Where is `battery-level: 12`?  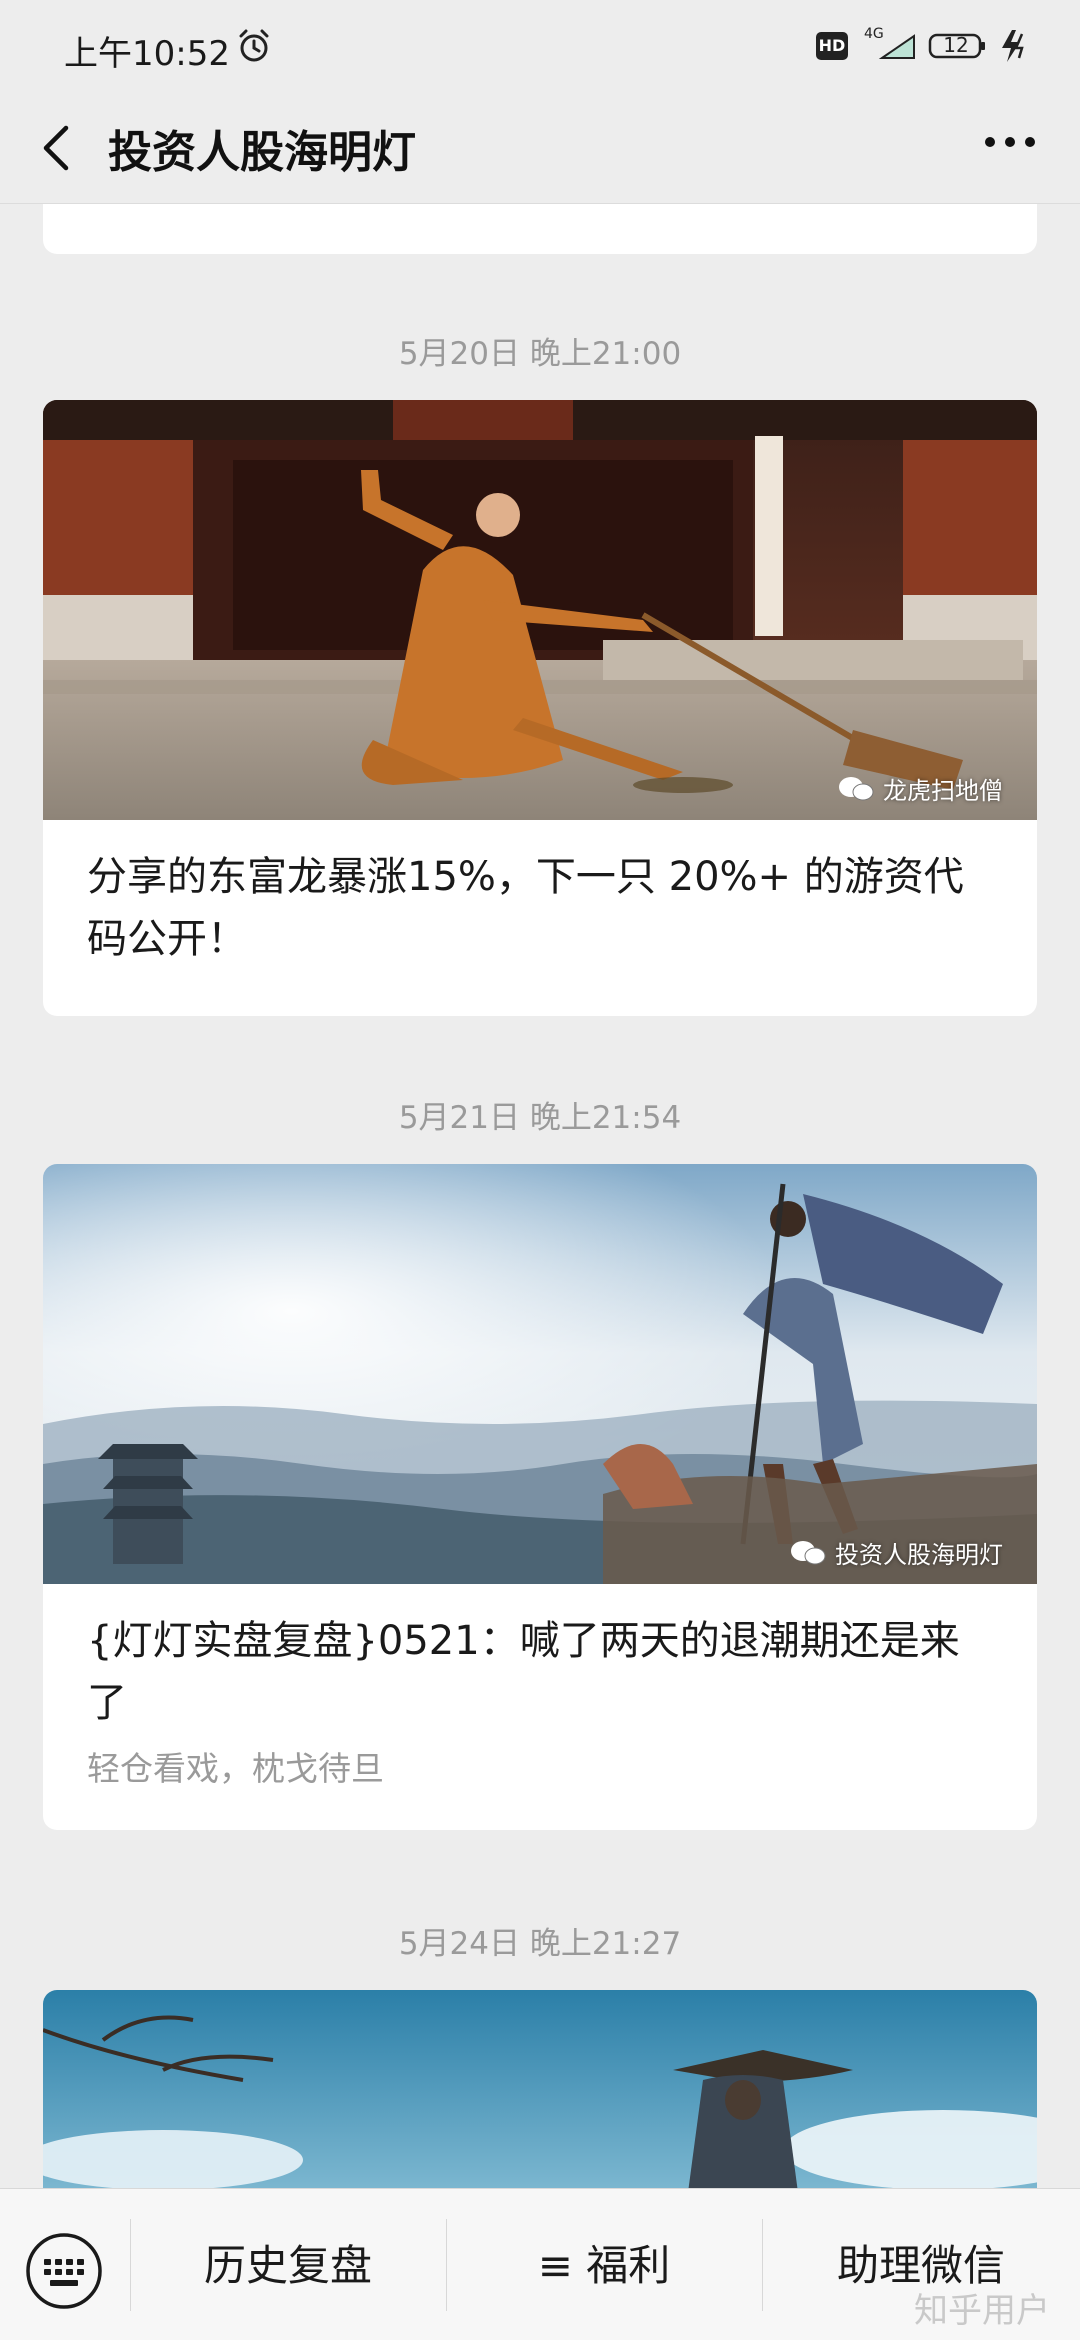 battery-level: 12 is located at coordinates (956, 45).